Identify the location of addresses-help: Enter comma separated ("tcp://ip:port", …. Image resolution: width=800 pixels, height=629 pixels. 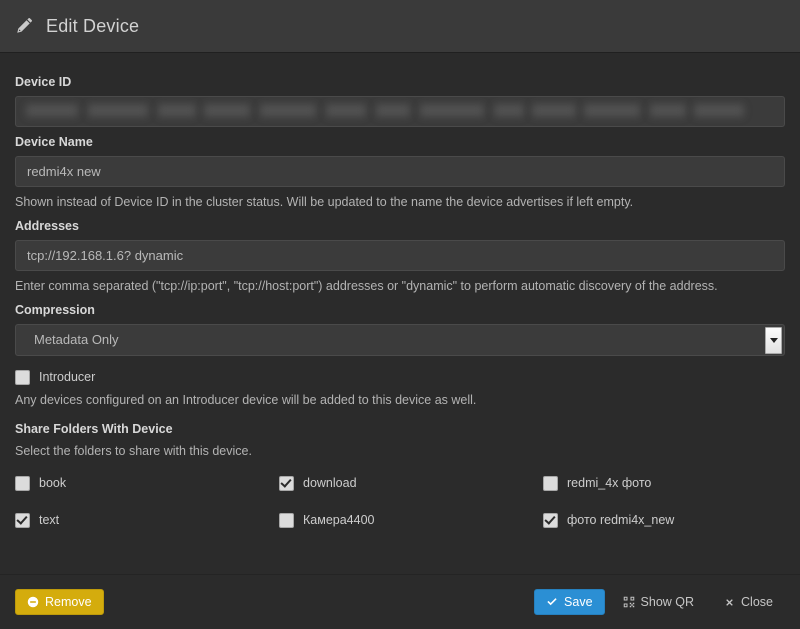
(366, 285).